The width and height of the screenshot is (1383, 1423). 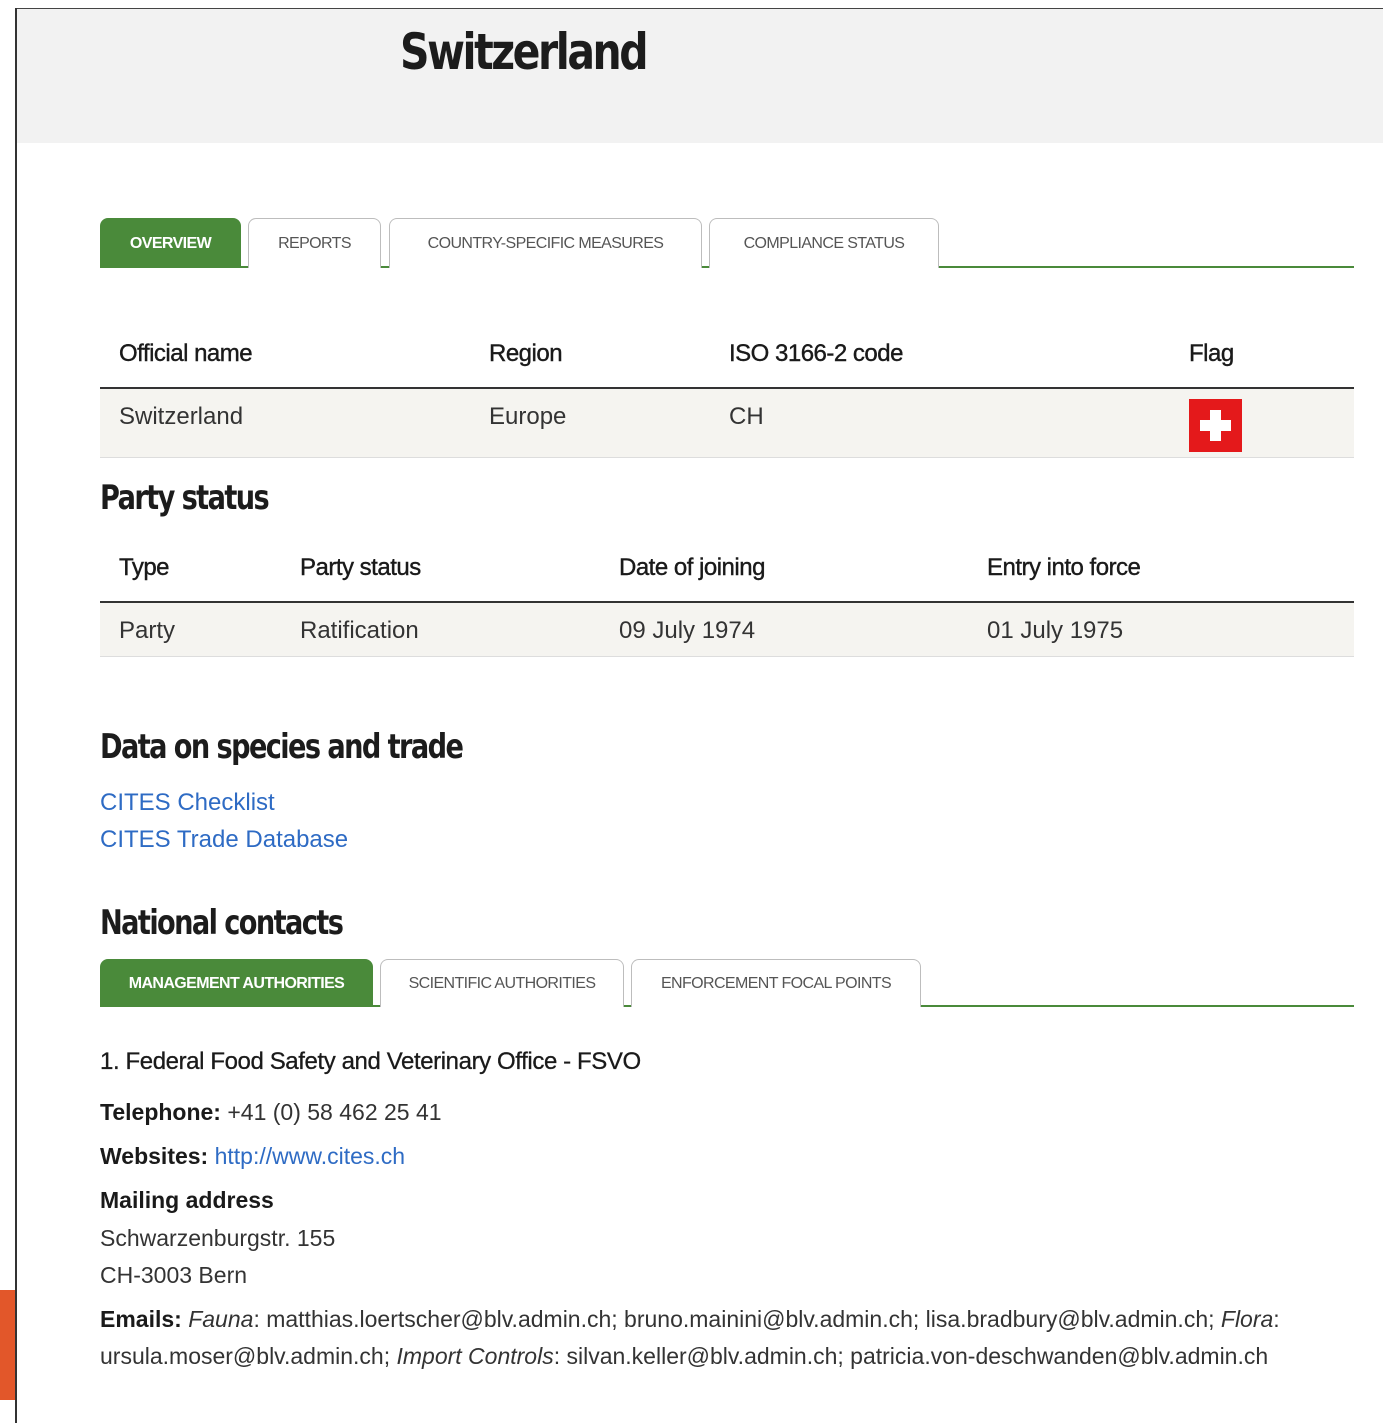 I want to click on cites-checklist-link: CITES Checklist, so click(x=187, y=803).